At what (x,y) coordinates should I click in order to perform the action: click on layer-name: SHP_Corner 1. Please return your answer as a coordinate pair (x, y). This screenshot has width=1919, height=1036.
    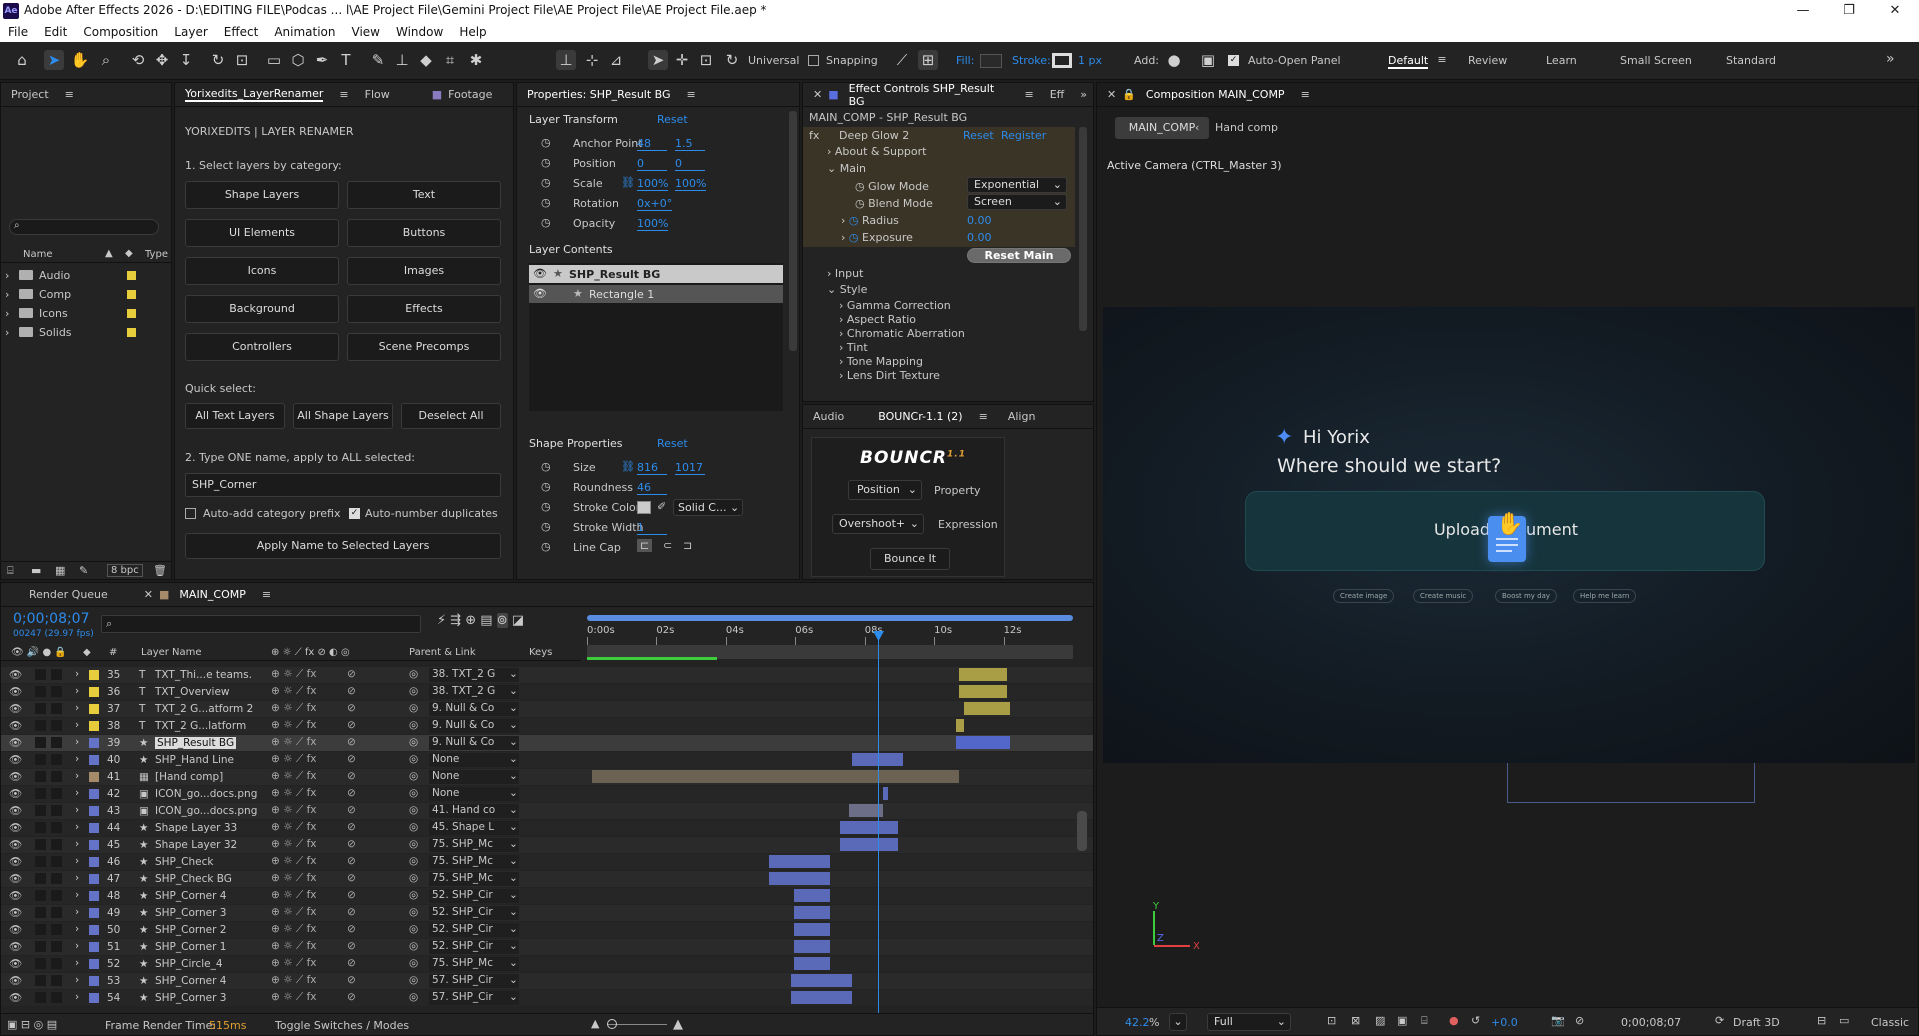
    Looking at the image, I should click on (190, 947).